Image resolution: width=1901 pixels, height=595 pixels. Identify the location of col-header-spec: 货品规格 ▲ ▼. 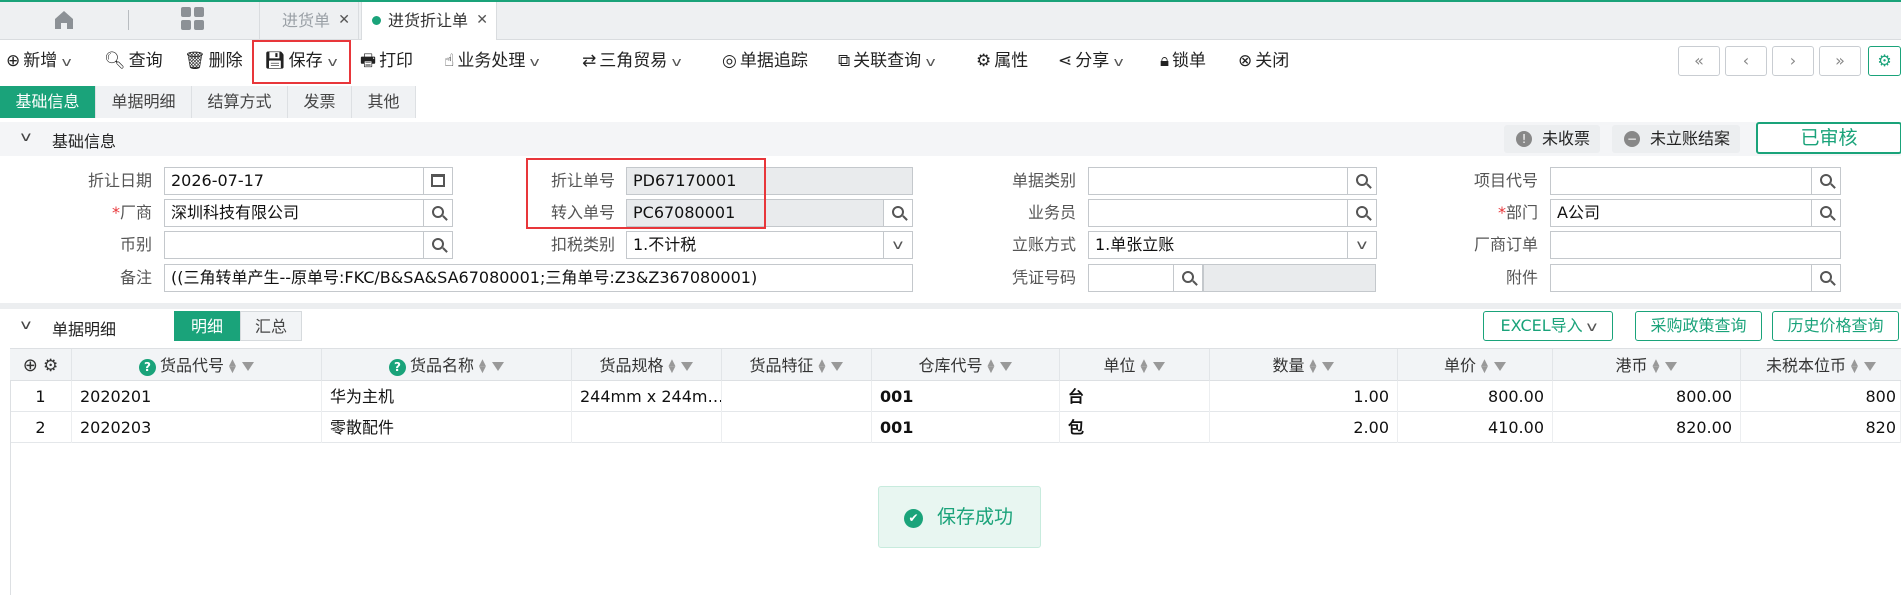
(647, 365).